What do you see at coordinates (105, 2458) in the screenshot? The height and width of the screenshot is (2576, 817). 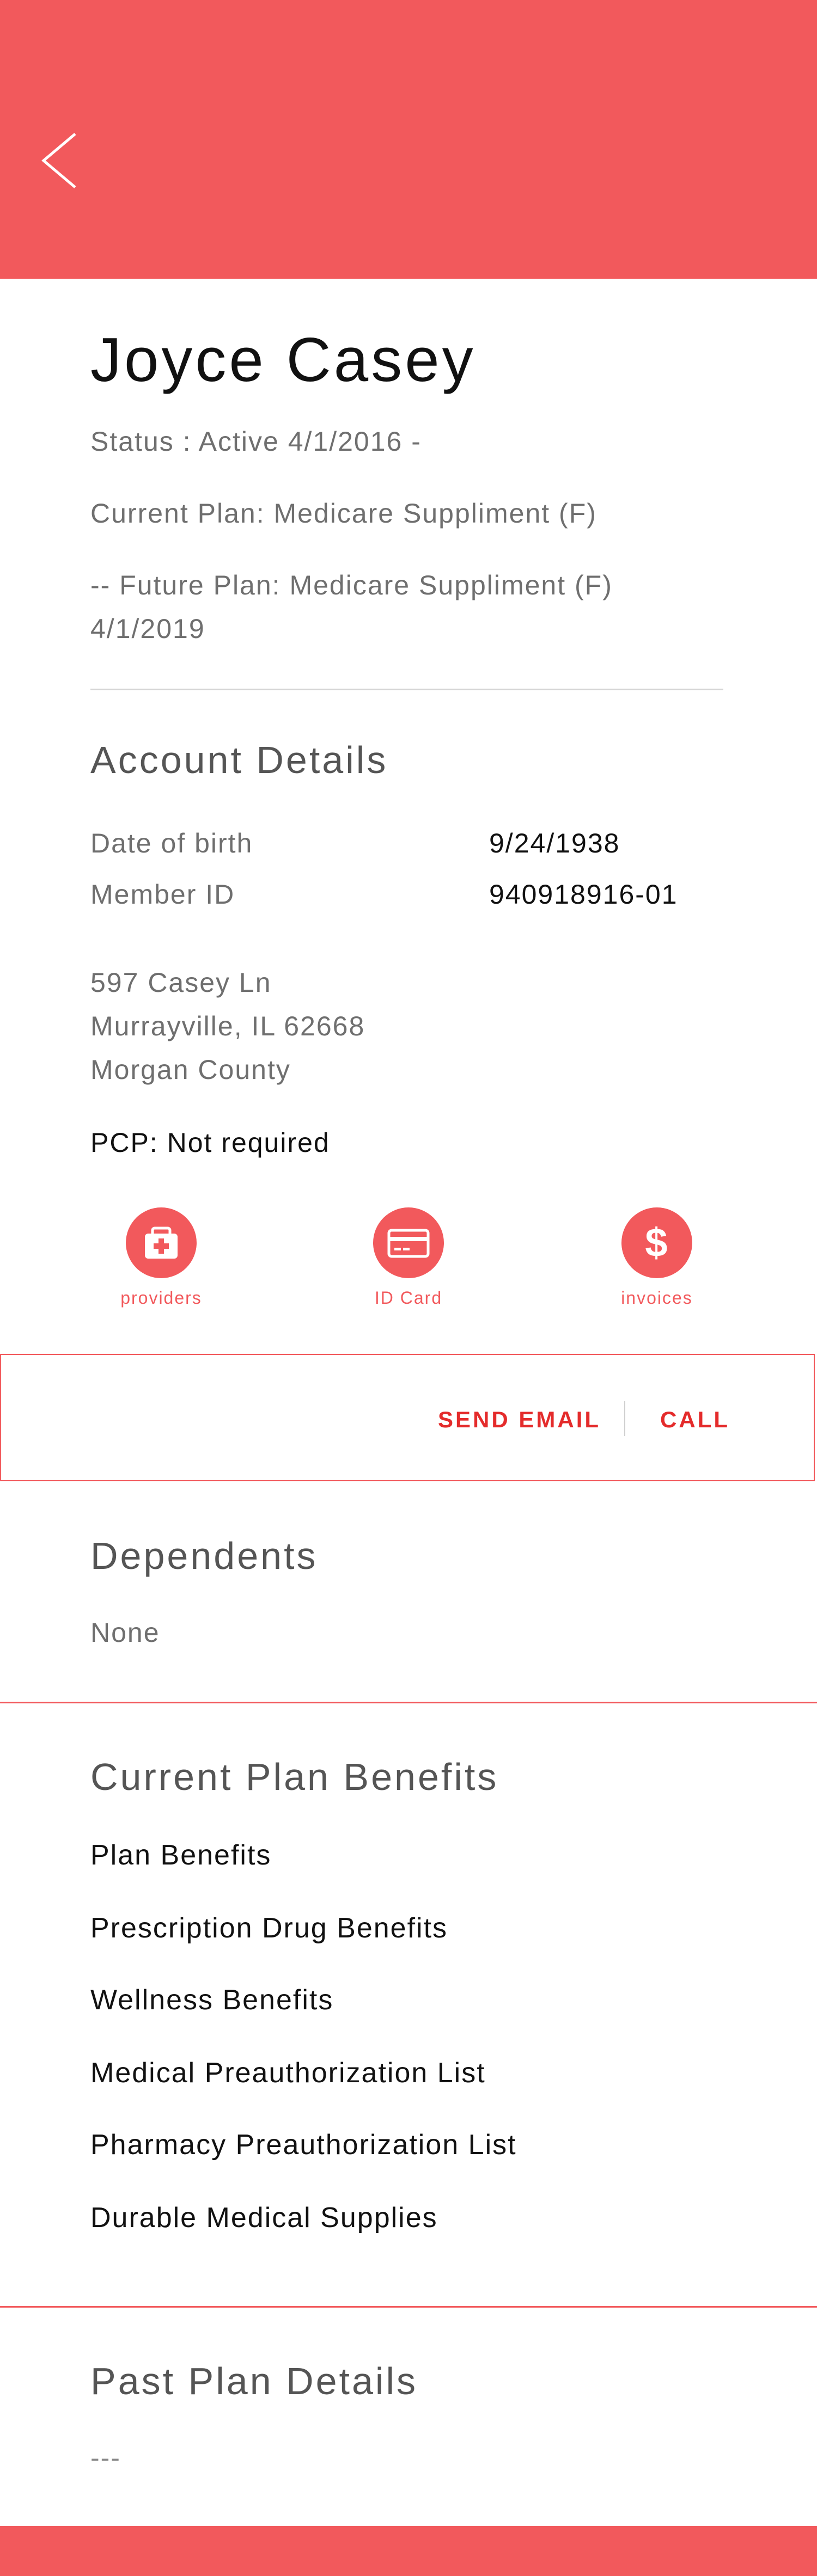 I see `past-plan-value: ---` at bounding box center [105, 2458].